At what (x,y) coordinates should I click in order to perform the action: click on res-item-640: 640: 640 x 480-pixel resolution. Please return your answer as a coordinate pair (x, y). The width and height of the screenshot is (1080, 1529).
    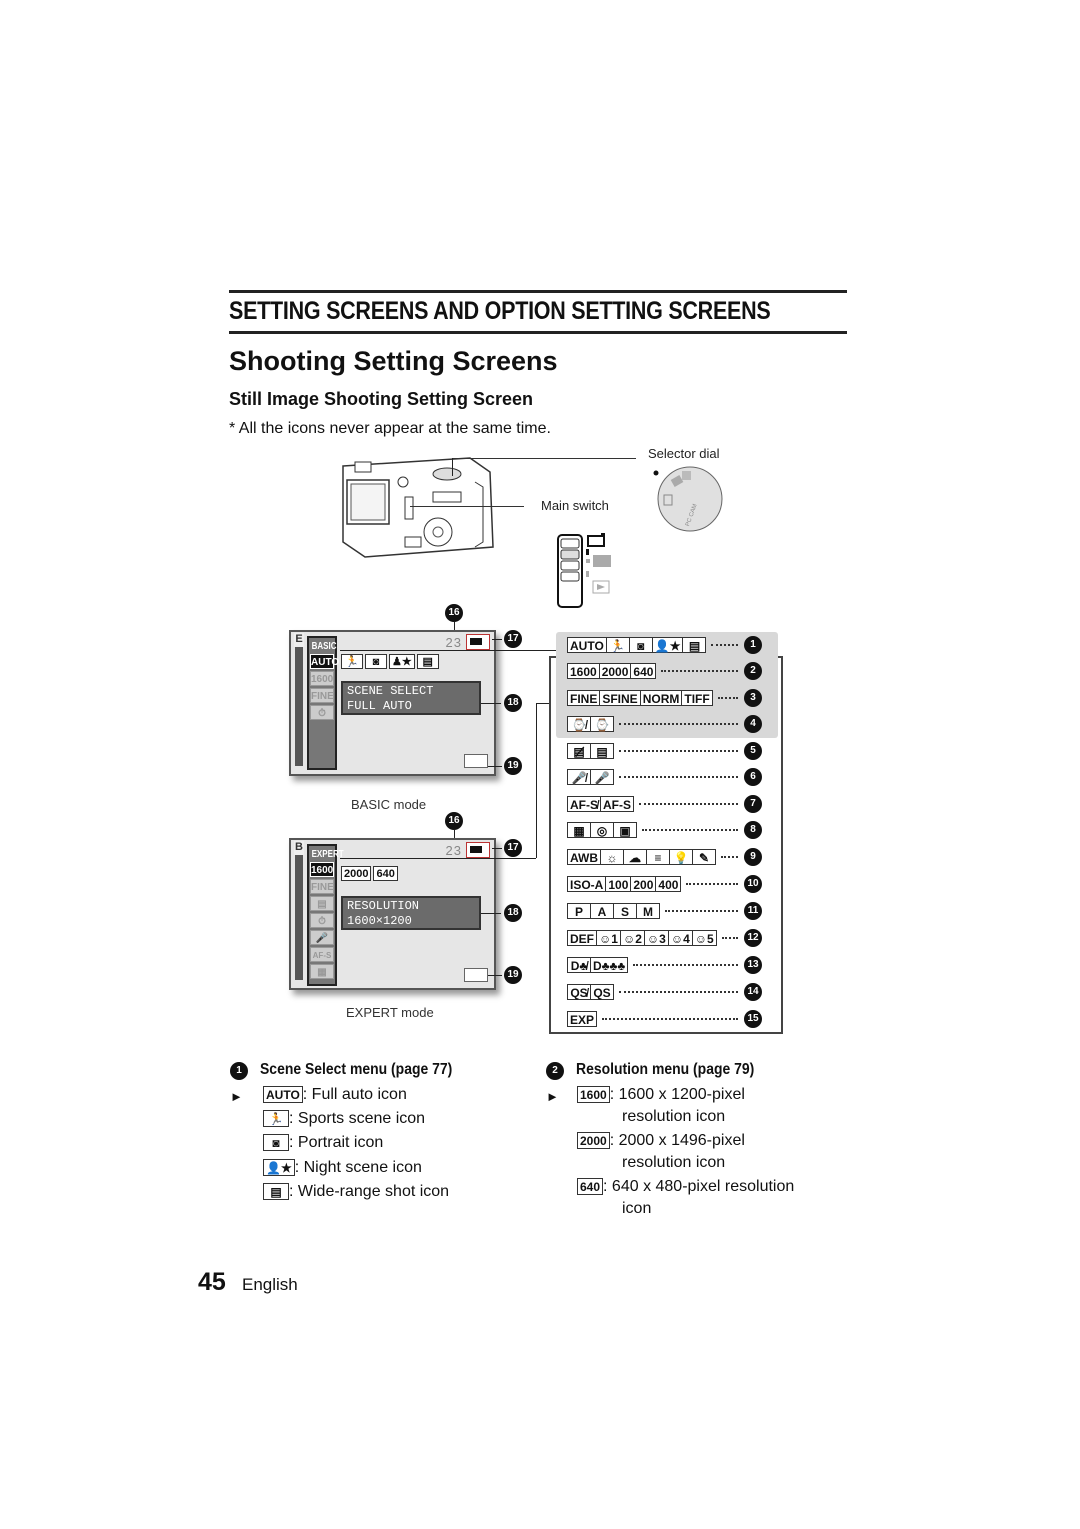
    Looking at the image, I should click on (685, 1187).